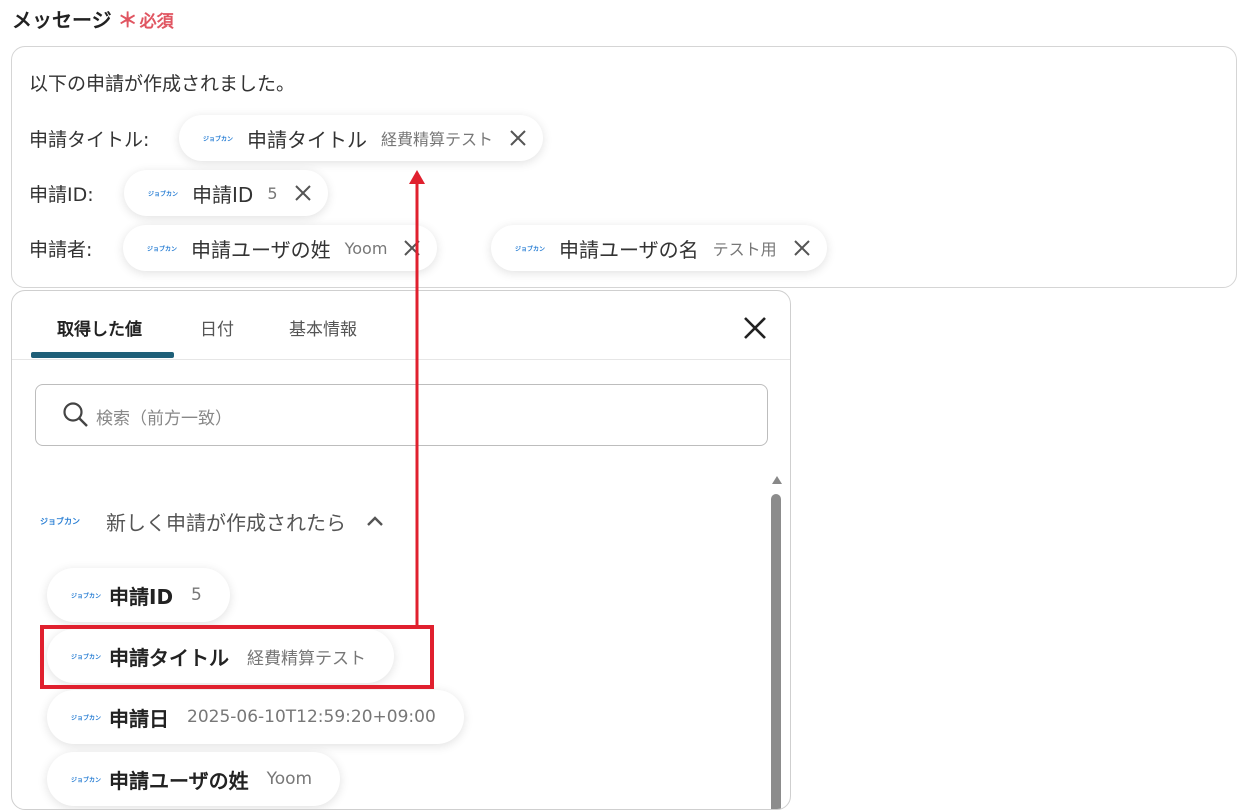 This screenshot has width=1245, height=810. What do you see at coordinates (401, 325) in the screenshot?
I see `tab-bar: 取得した値 日付 基本情報` at bounding box center [401, 325].